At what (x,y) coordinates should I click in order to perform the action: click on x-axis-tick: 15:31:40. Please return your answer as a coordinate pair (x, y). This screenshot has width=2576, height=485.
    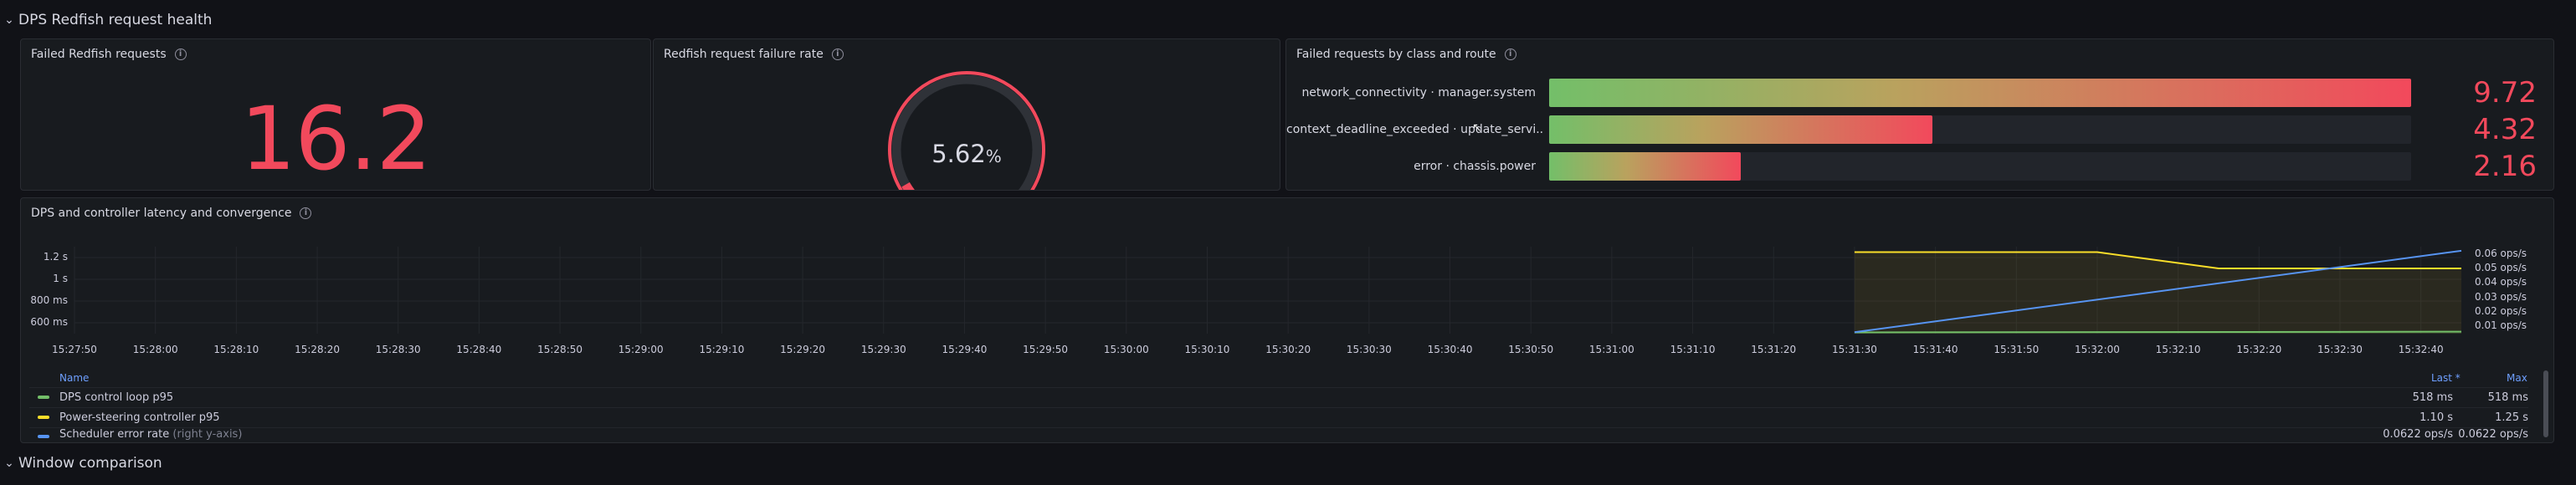
    Looking at the image, I should click on (1935, 349).